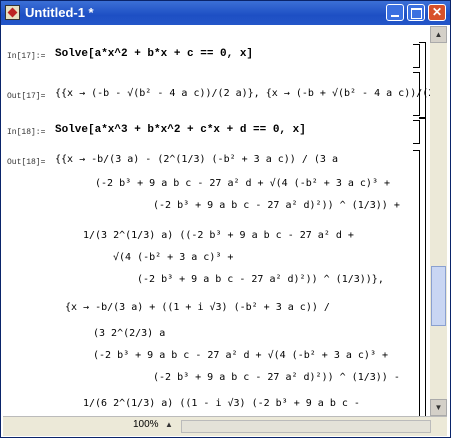 The image size is (451, 438). I want to click on status-bar: 100% ▲, so click(225, 426).